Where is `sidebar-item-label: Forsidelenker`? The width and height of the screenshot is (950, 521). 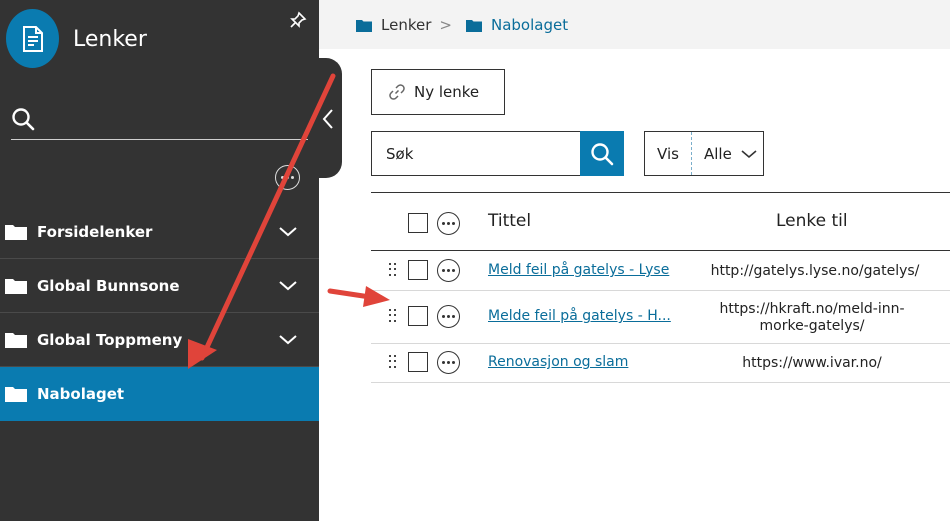 sidebar-item-label: Forsidelenker is located at coordinates (95, 231).